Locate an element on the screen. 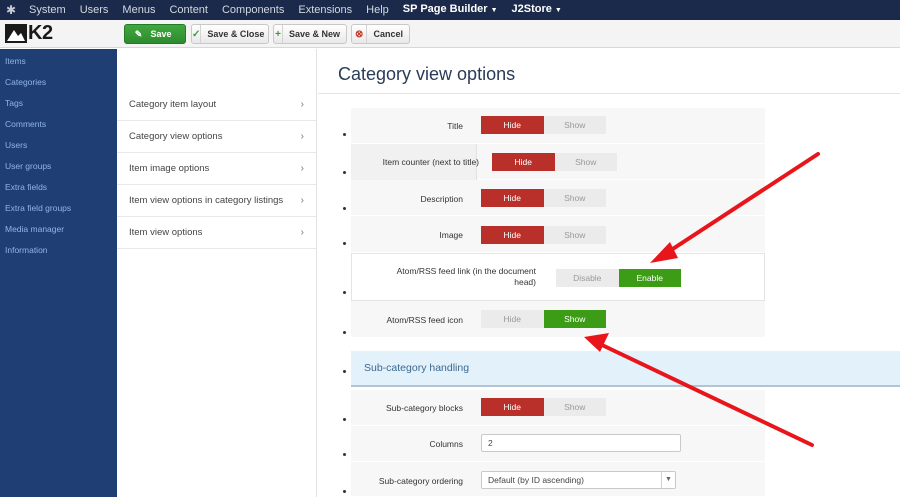 The height and width of the screenshot is (497, 900). feed-icon-hide-button: Hide is located at coordinates (512, 319).